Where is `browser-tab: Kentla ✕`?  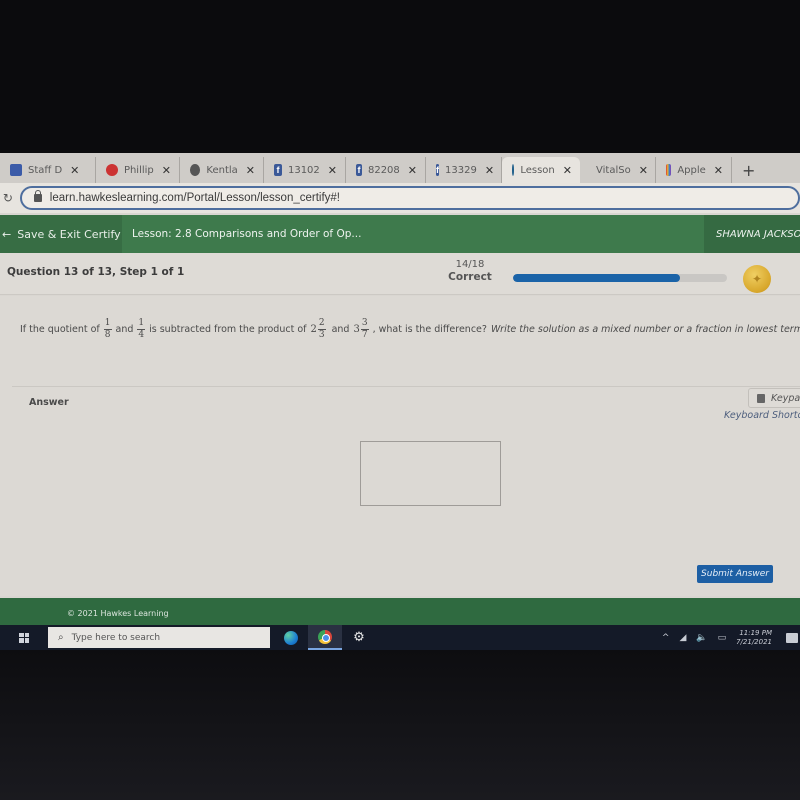
browser-tab: Kentla ✕ is located at coordinates (222, 170).